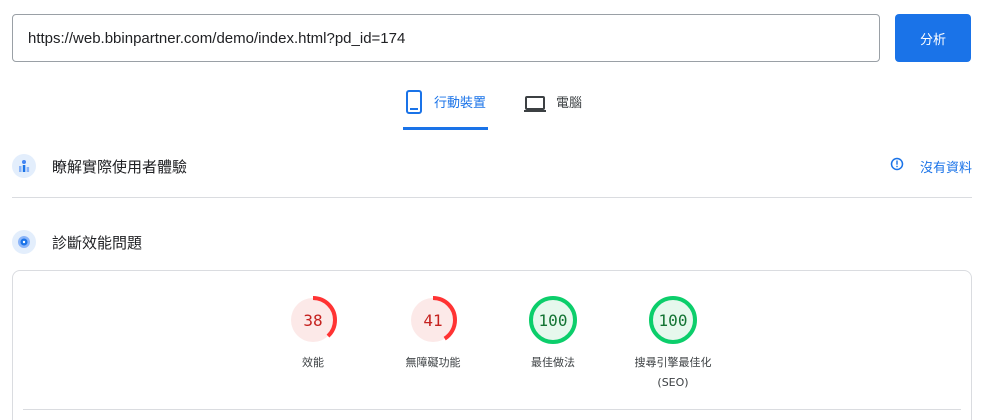  What do you see at coordinates (492, 166) in the screenshot?
I see `field-data-section: 瞭解實際使用者體驗 沒有資料` at bounding box center [492, 166].